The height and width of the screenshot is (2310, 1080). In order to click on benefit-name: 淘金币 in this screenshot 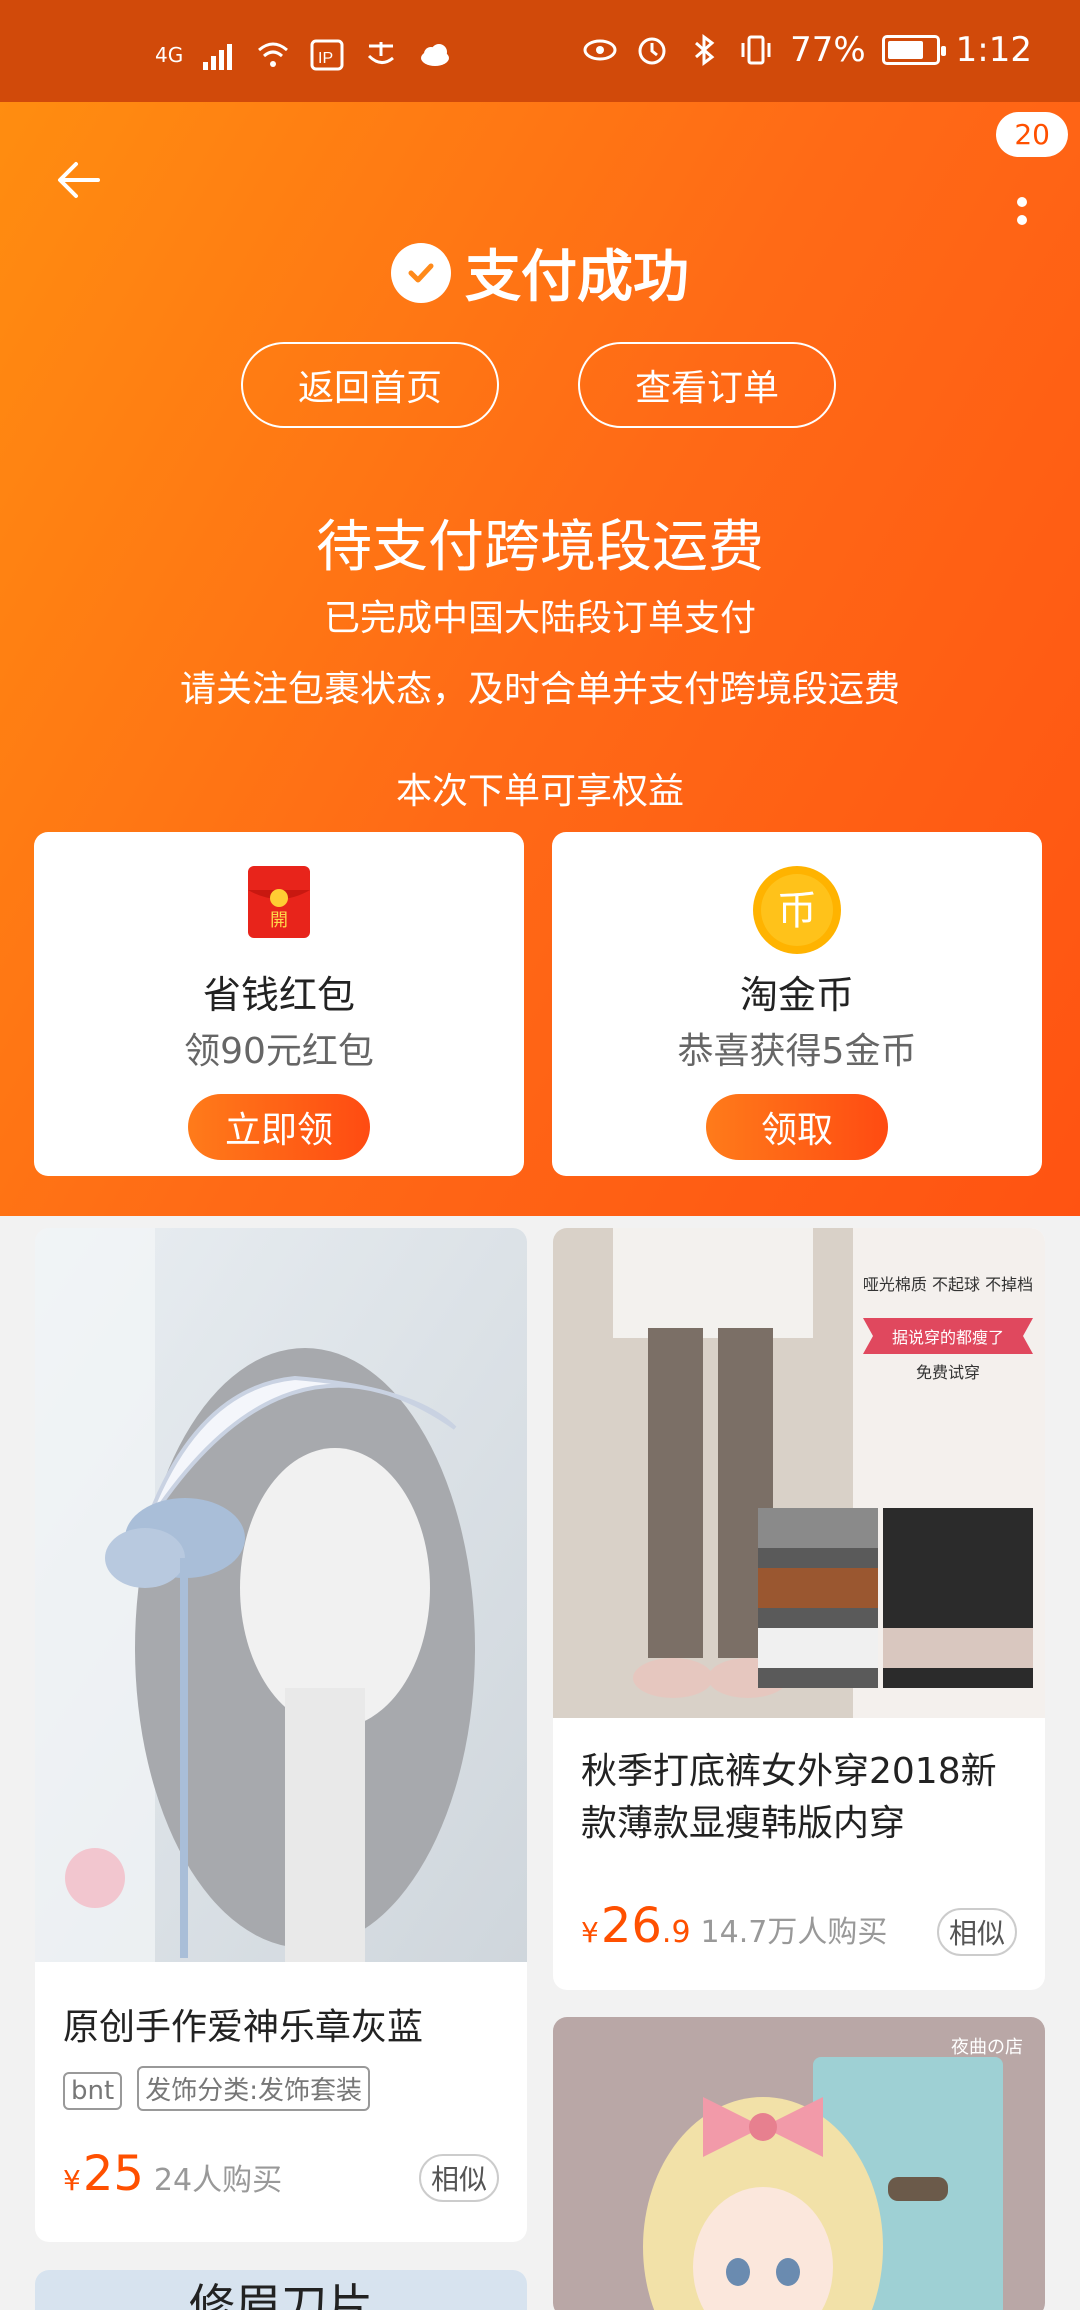, I will do `click(796, 995)`.